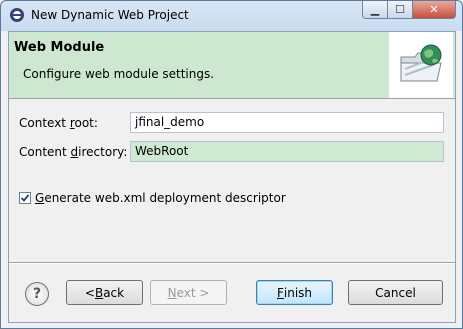 This screenshot has height=329, width=463. Describe the element at coordinates (160, 198) in the screenshot. I see `generate-descriptor-label: Generate web.xml deployment descriptor` at that location.